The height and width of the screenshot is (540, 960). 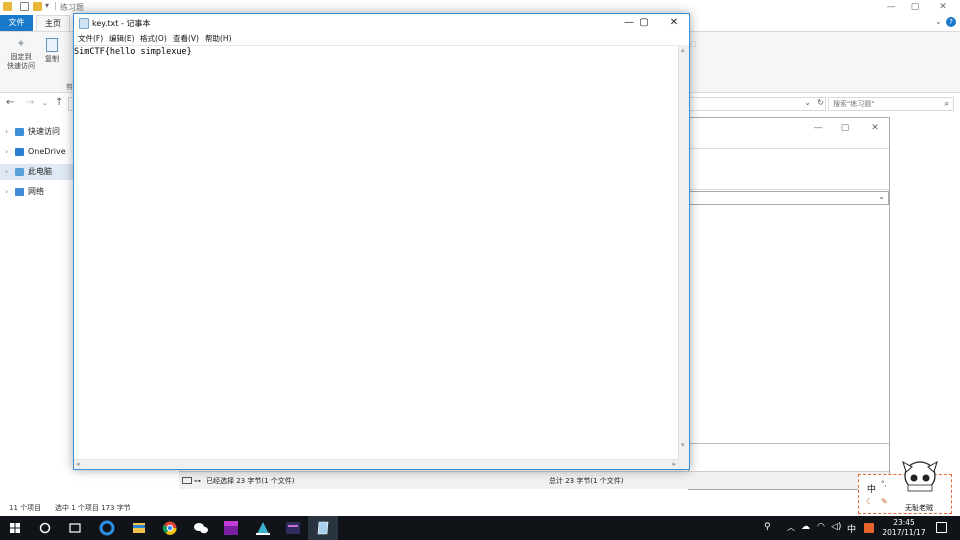 I want to click on explorer-minimize-button: —, so click(x=891, y=7).